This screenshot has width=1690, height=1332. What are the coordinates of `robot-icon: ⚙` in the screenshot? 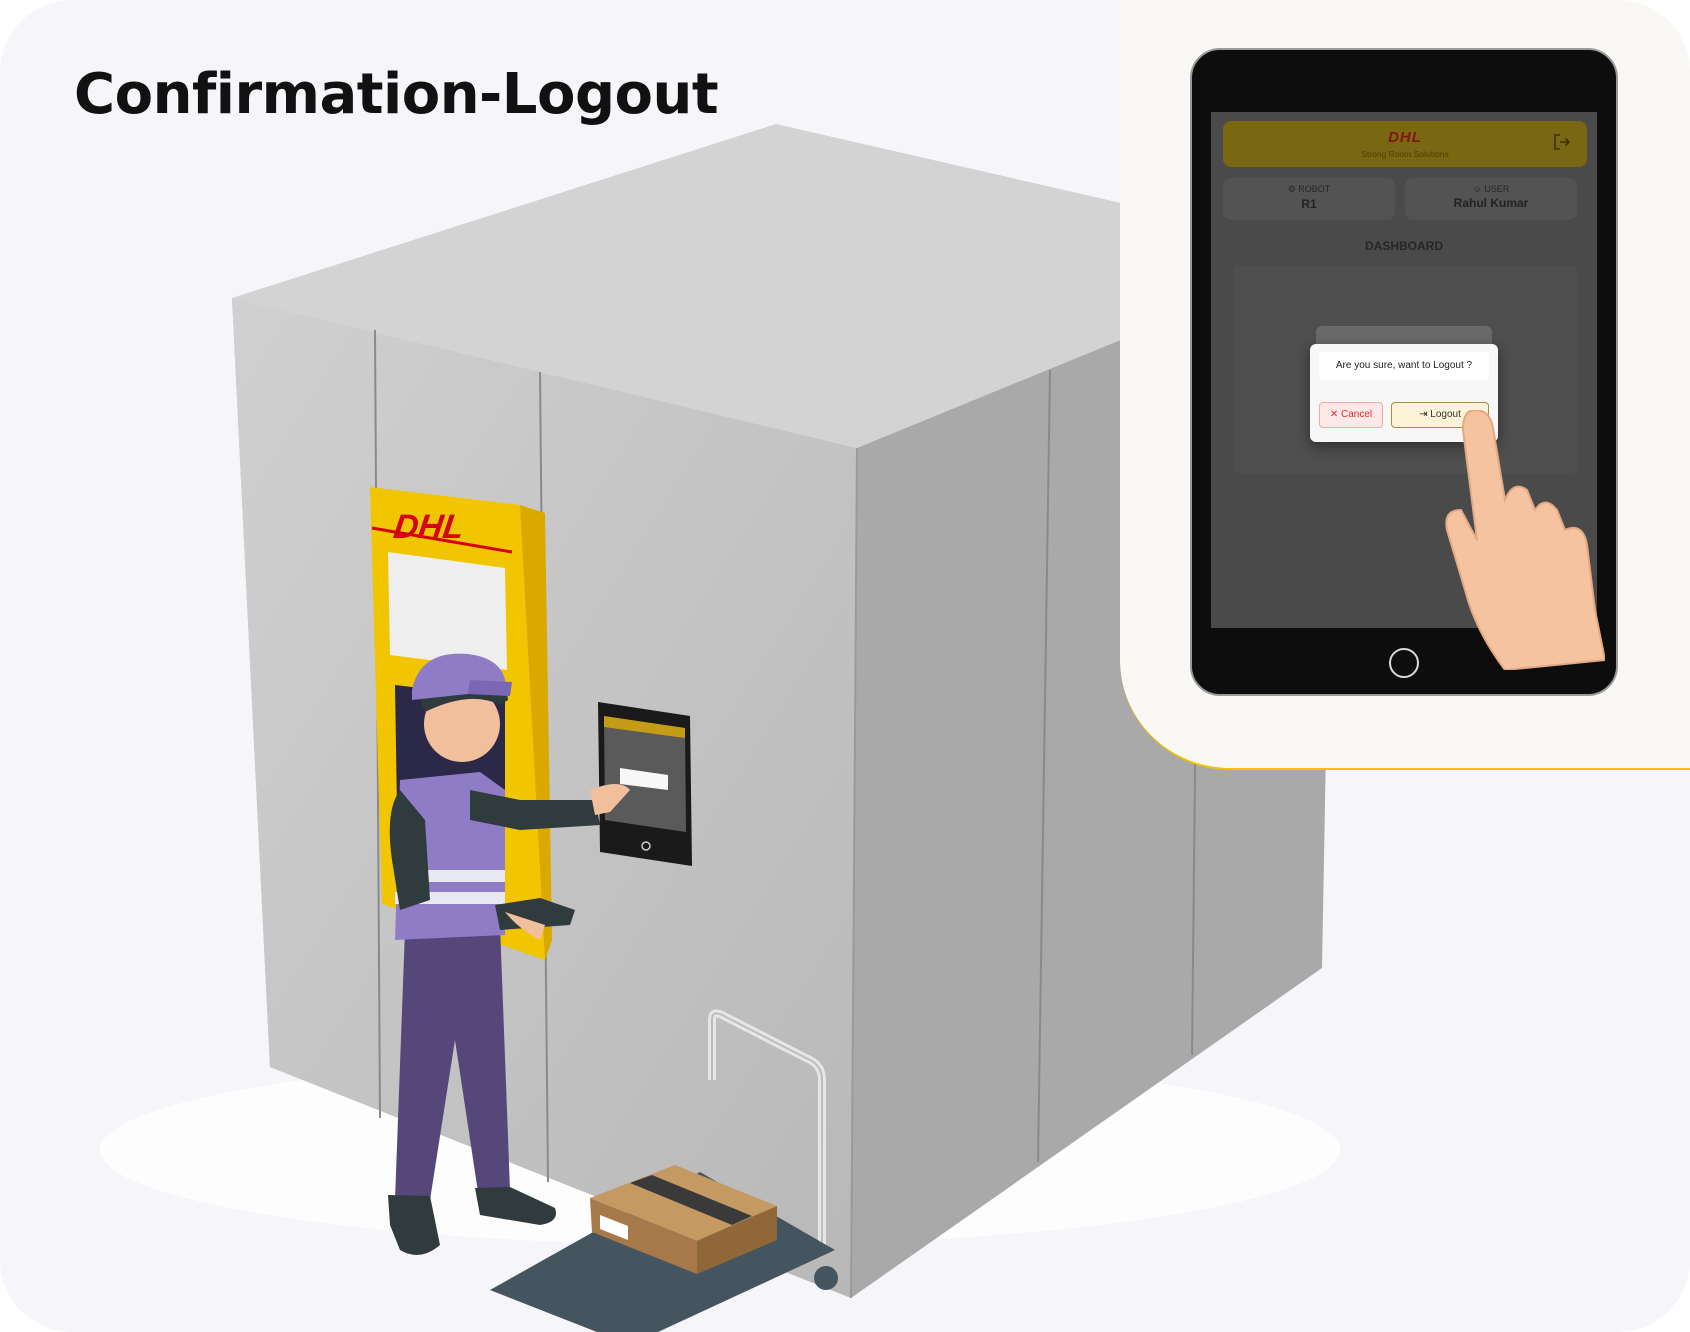 It's located at (1291, 189).